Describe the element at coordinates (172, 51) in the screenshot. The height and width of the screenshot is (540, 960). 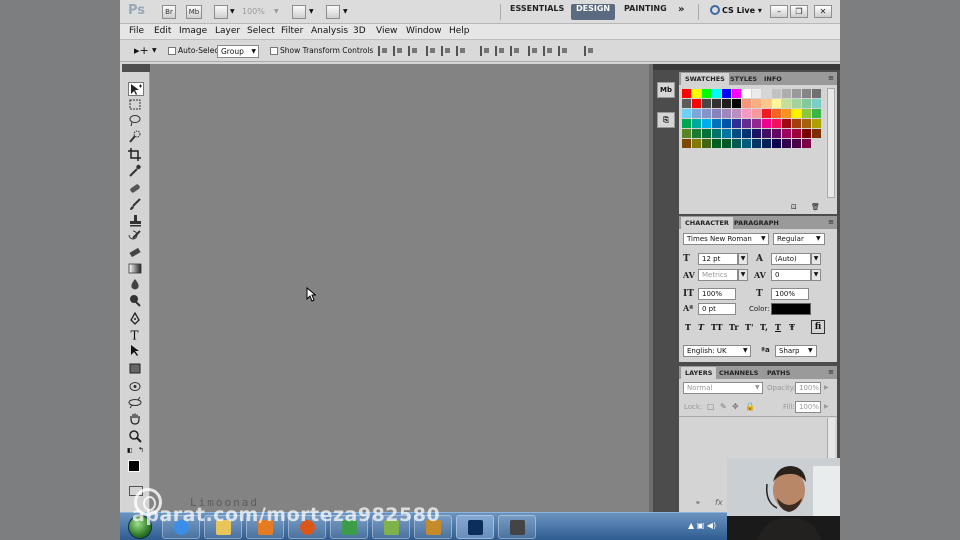
I see `auto-select-checkbox` at that location.